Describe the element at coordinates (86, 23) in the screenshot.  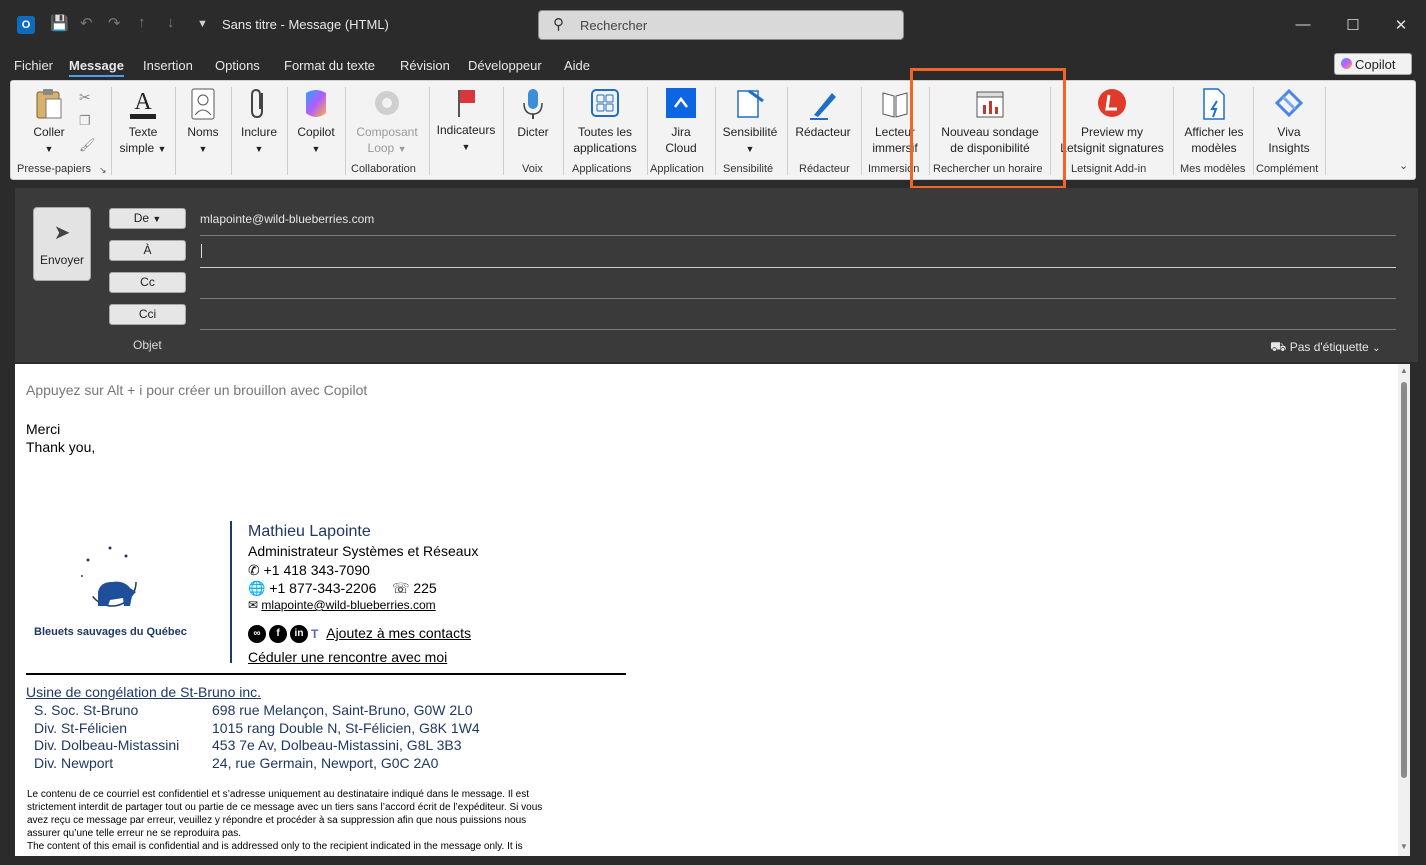
I see `undo-icon: ↶` at that location.